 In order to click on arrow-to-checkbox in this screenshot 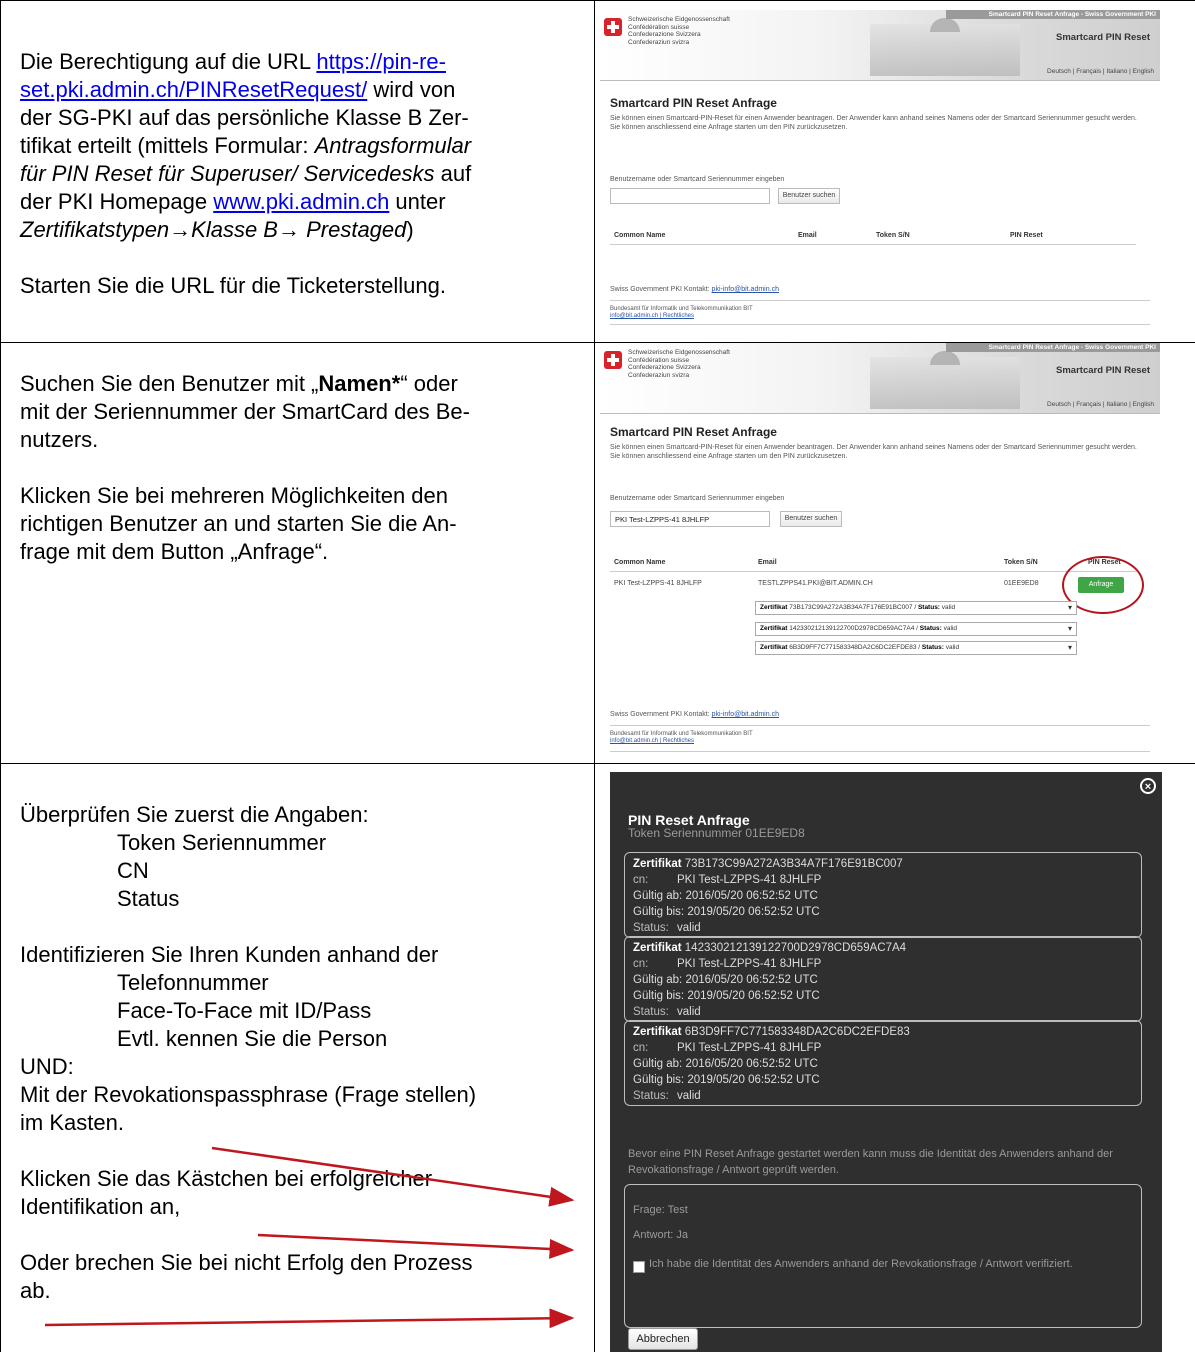, I will do `click(416, 1246)`.